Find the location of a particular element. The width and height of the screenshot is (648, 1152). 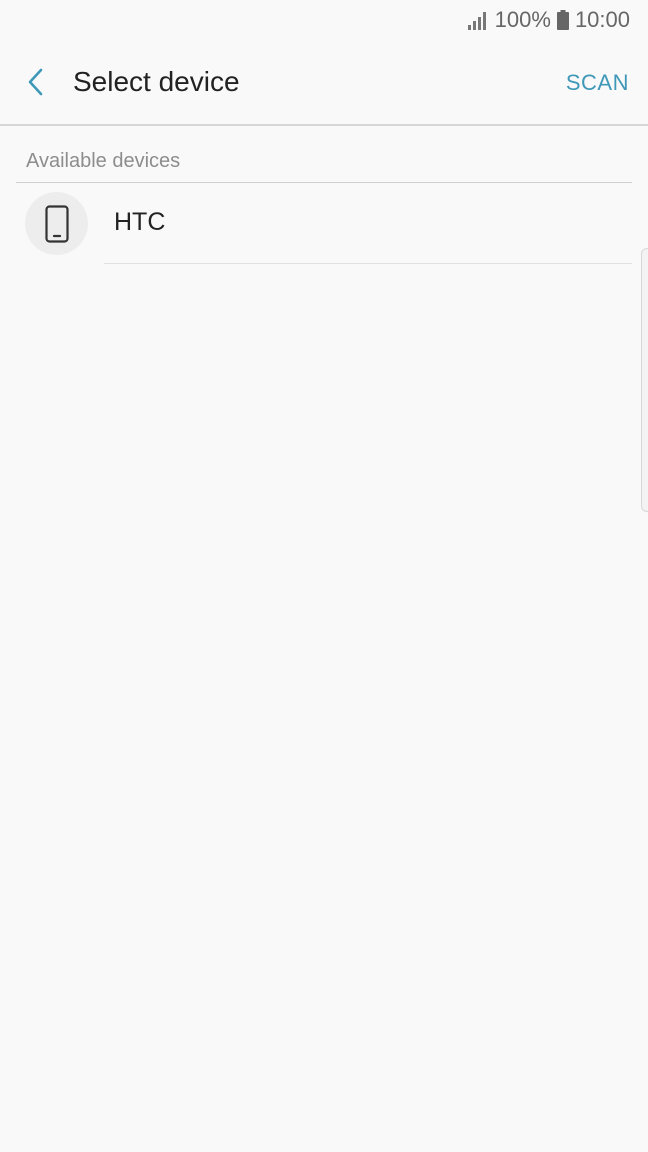

back-button is located at coordinates (36, 82).